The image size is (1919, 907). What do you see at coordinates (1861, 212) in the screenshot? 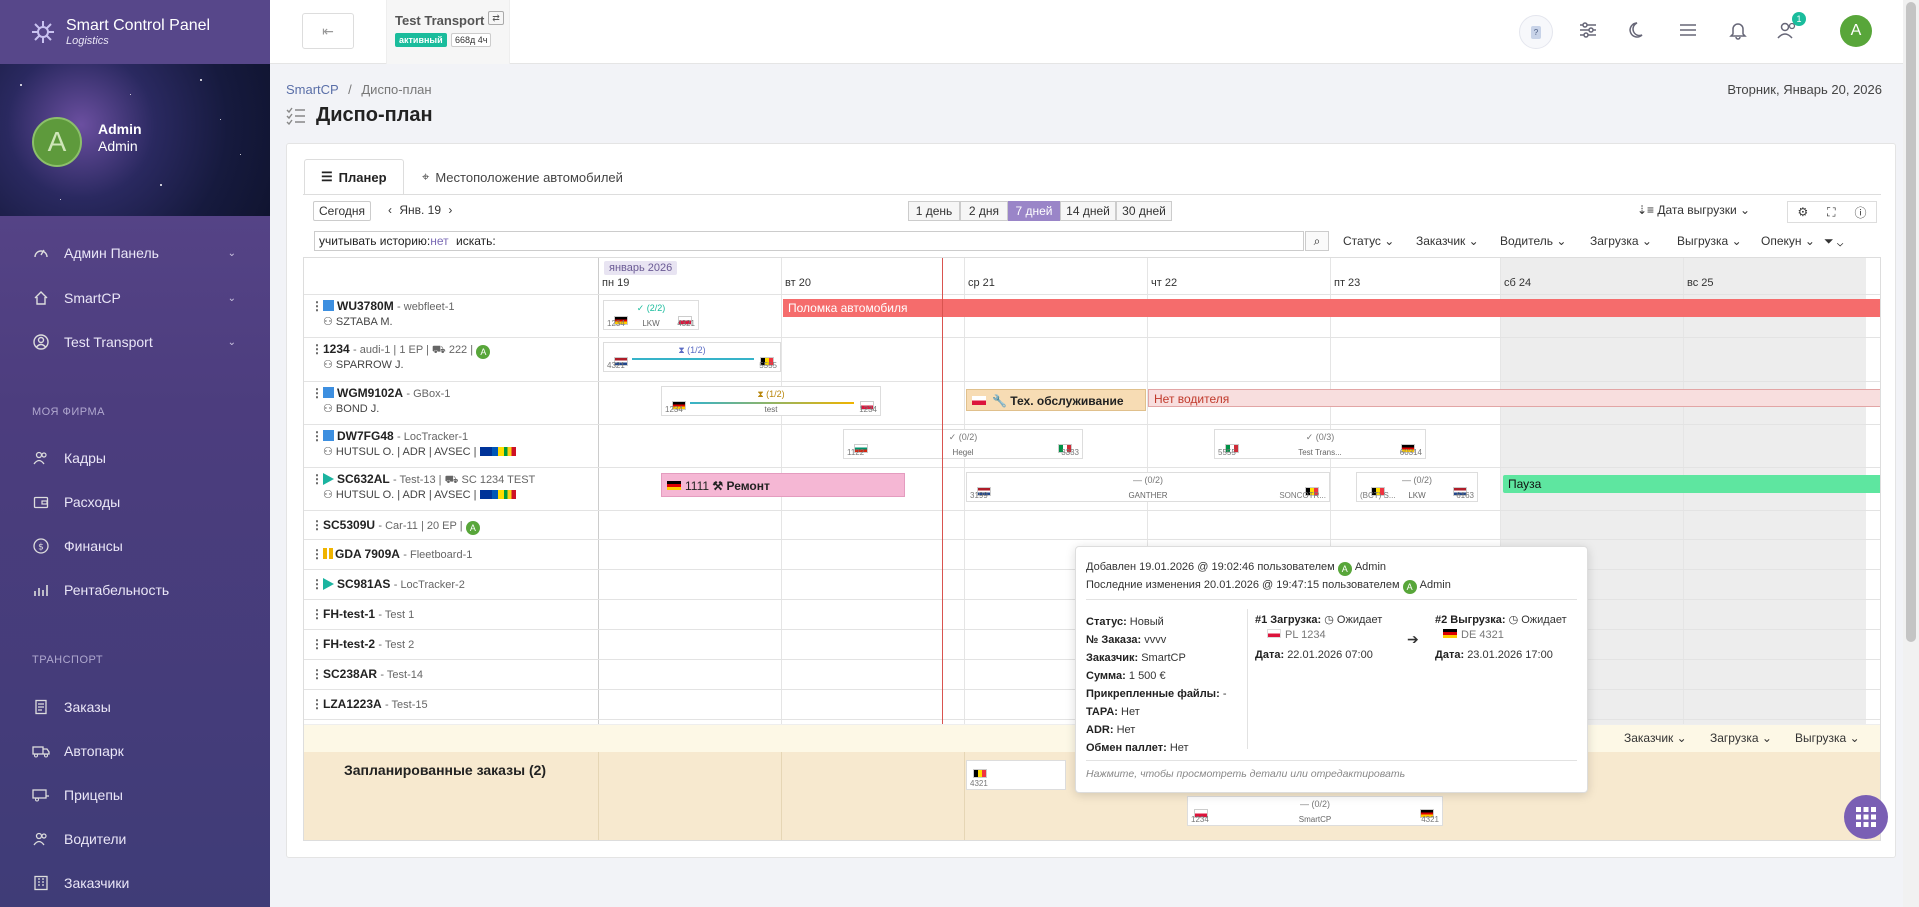
I see `info-icon: ⓘ` at bounding box center [1861, 212].